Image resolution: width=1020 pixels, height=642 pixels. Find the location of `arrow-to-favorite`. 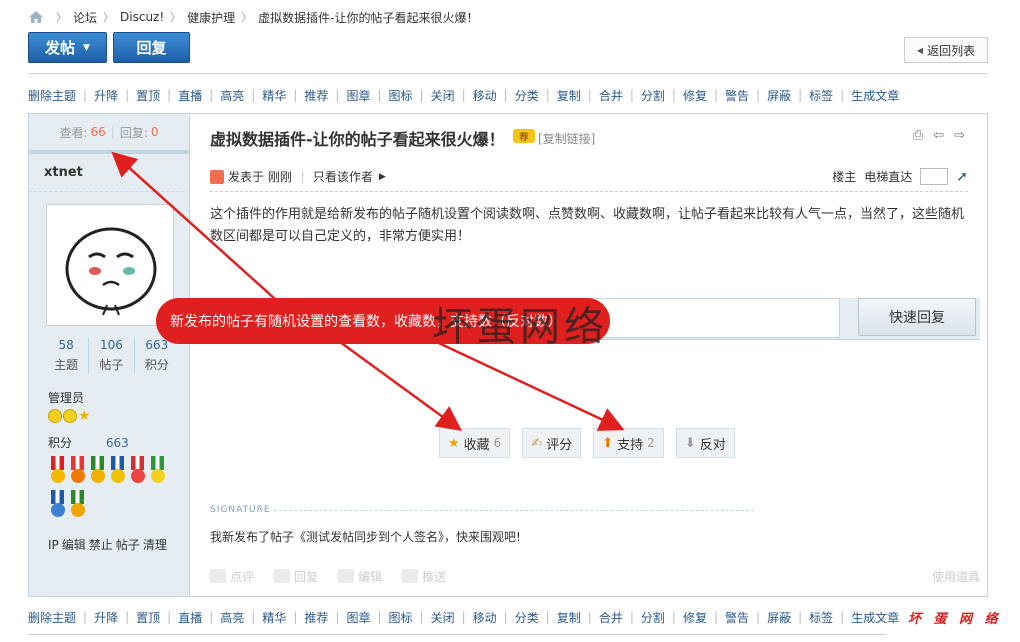

arrow-to-favorite is located at coordinates (401, 385).